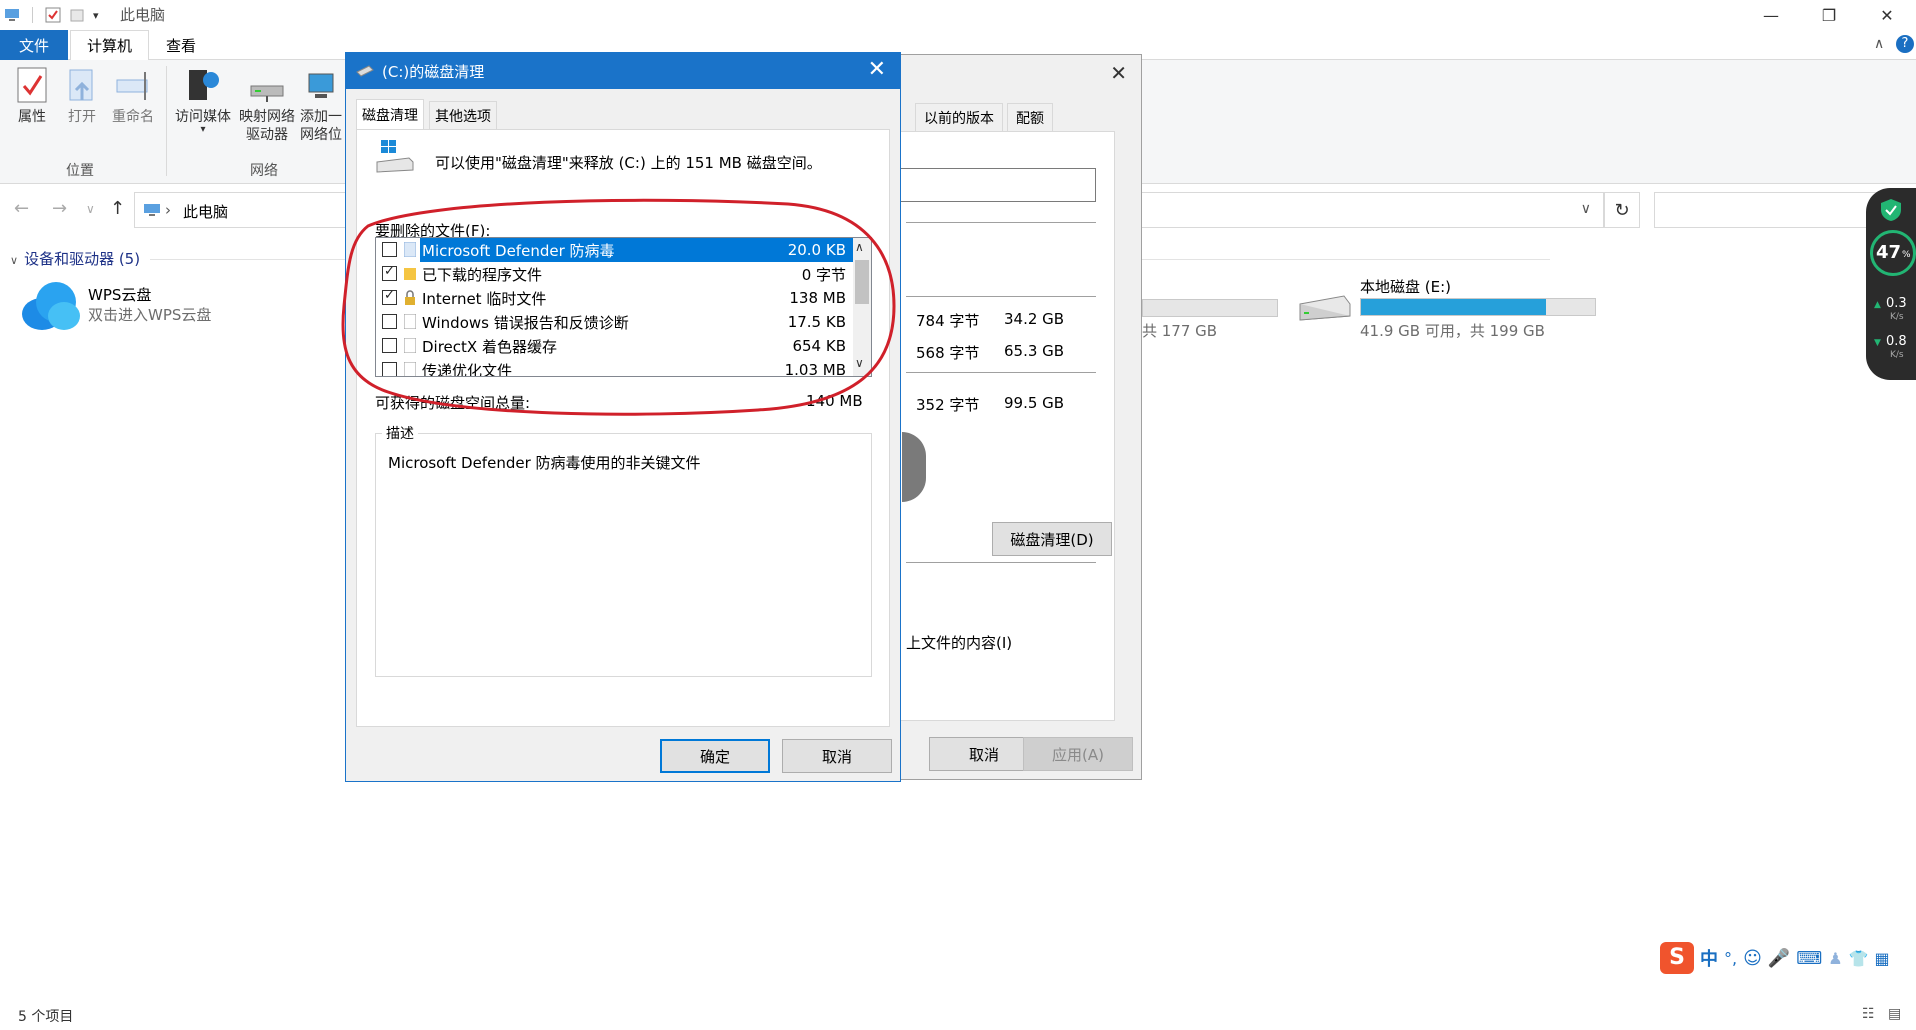 This screenshot has height=1030, width=1916. What do you see at coordinates (1809, 958) in the screenshot?
I see `keyboard-icon: ⌨` at bounding box center [1809, 958].